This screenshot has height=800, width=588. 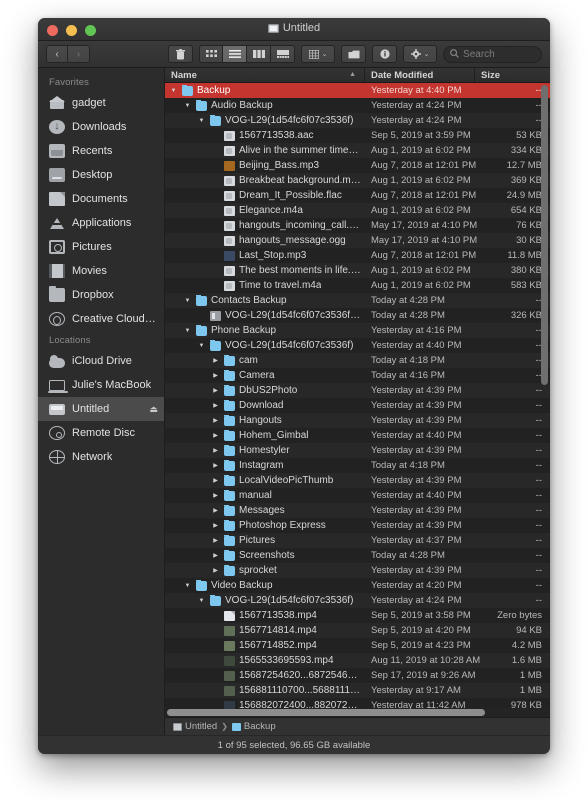 What do you see at coordinates (153, 409) in the screenshot?
I see `eject-icon: ⏏` at bounding box center [153, 409].